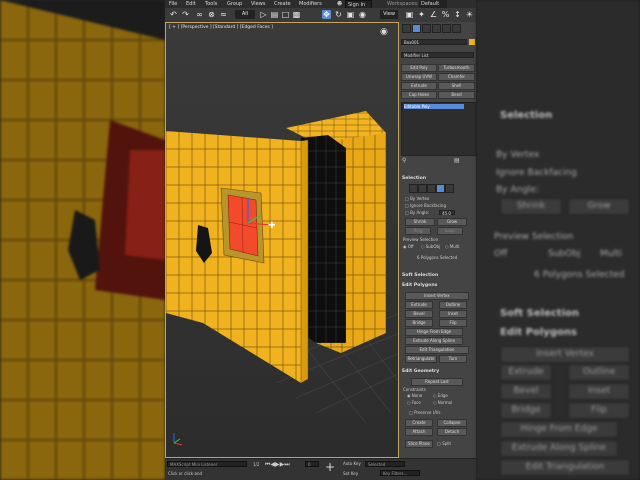 This screenshot has height=480, width=640. What do you see at coordinates (362, 14) in the screenshot?
I see `placement-icon: ◉` at bounding box center [362, 14].